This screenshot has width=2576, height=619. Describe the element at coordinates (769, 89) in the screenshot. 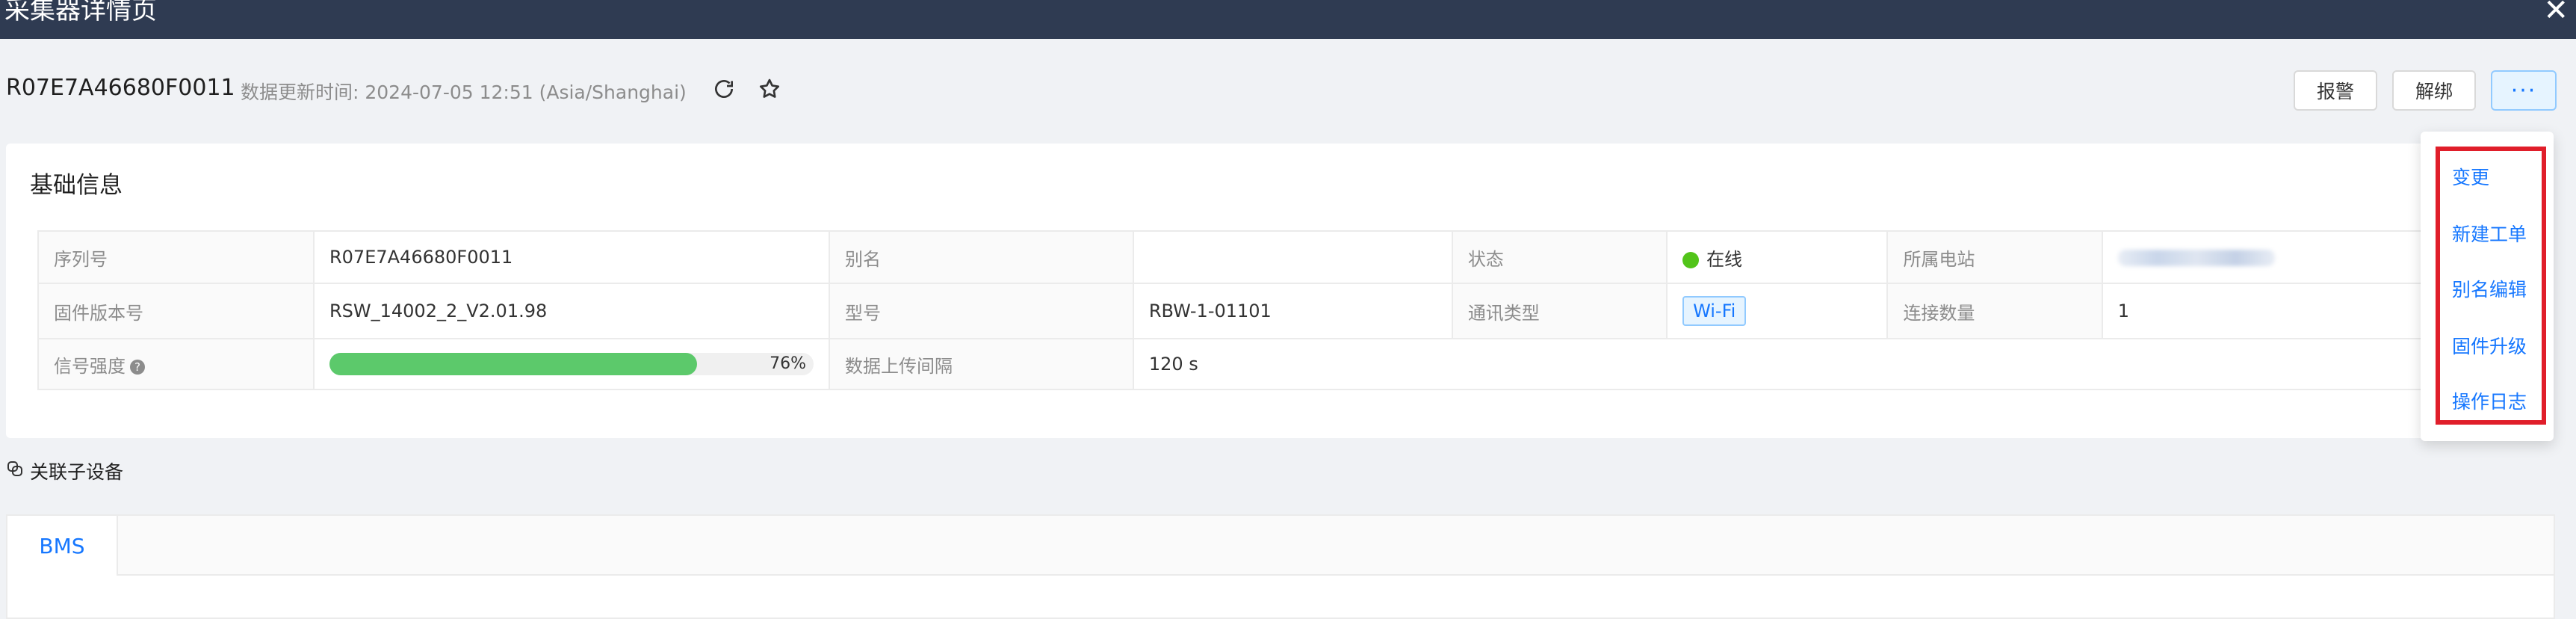

I see `star-icon` at that location.